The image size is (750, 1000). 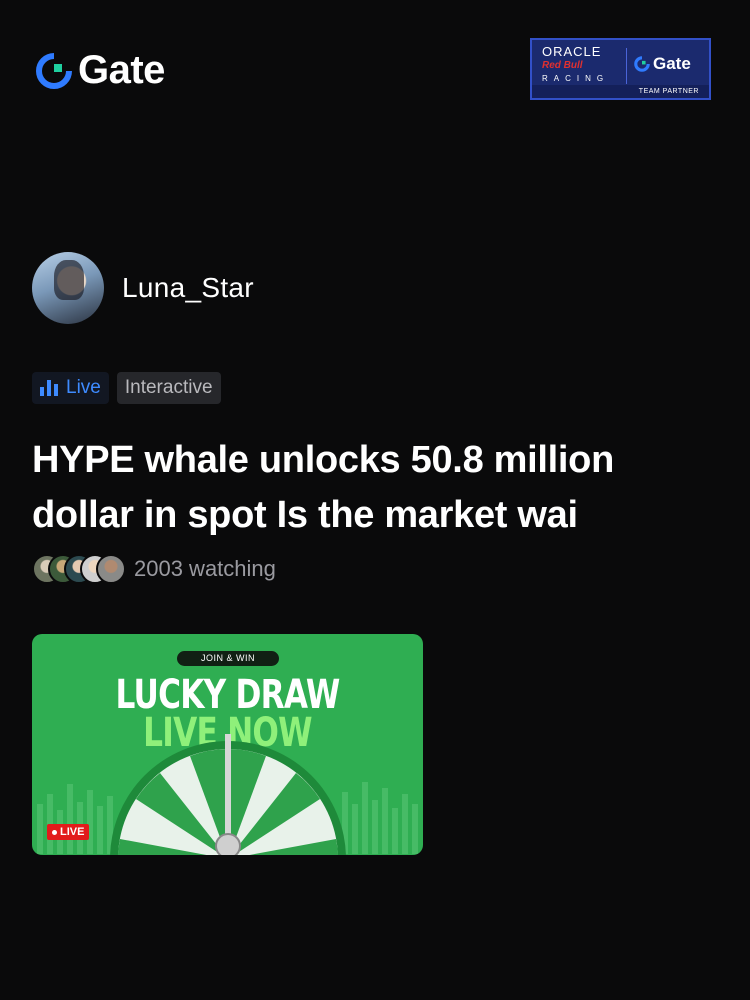 What do you see at coordinates (111, 569) in the screenshot?
I see `viewer-avatar` at bounding box center [111, 569].